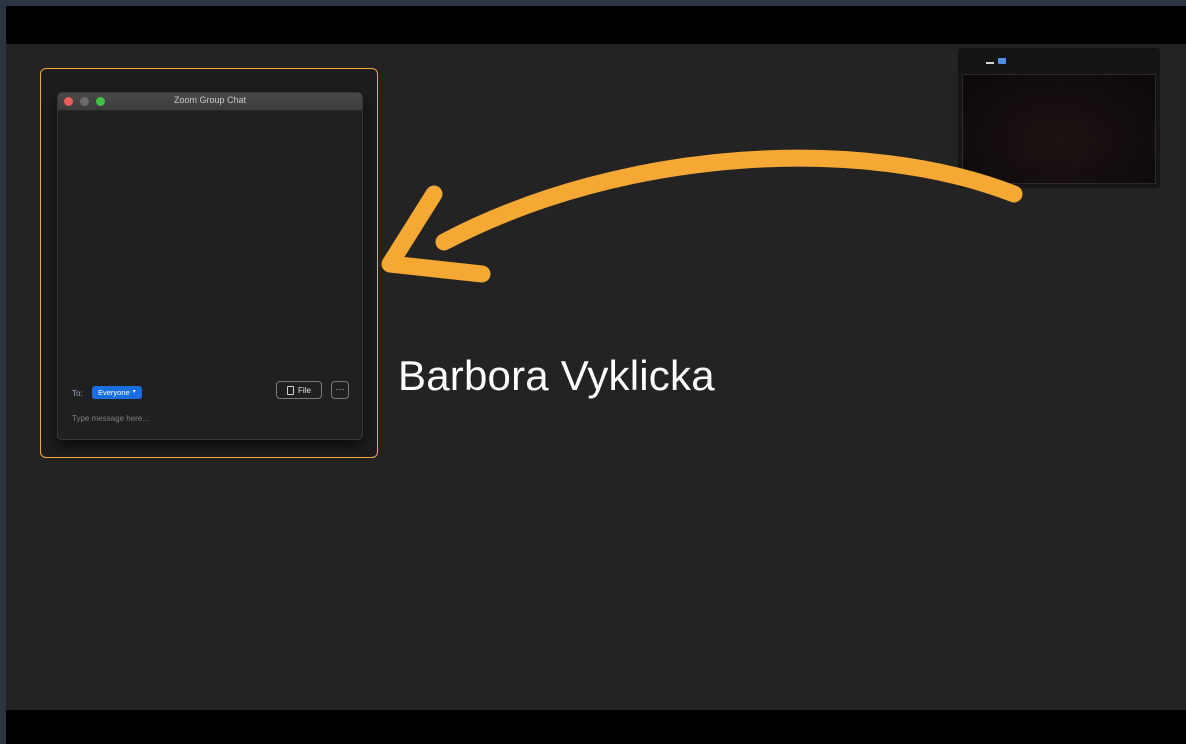 This screenshot has width=1186, height=744. Describe the element at coordinates (990, 63) in the screenshot. I see `minimize-icon` at that location.